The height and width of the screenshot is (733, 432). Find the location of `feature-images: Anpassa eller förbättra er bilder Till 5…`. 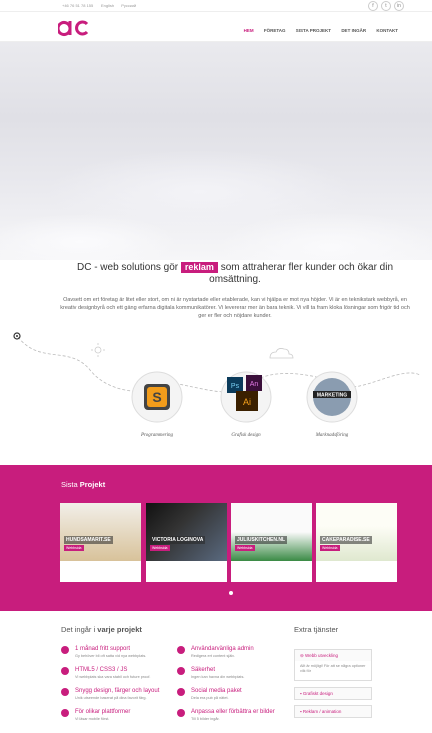

feature-images: Anpassa eller förbättra er bilder Till 5… is located at coordinates (232, 721).